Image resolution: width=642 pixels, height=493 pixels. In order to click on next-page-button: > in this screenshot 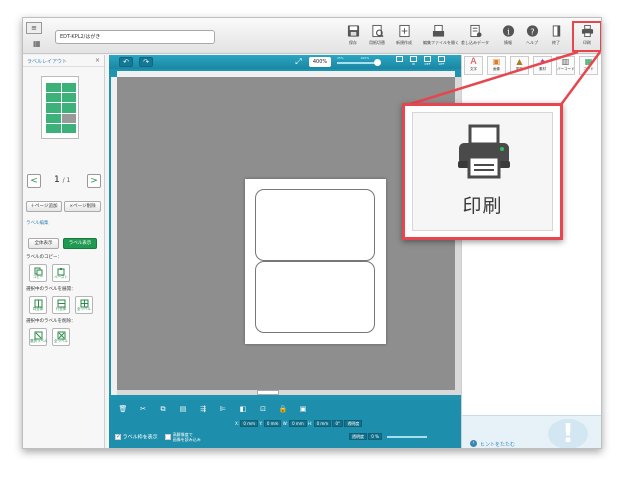, I will do `click(94, 181)`.